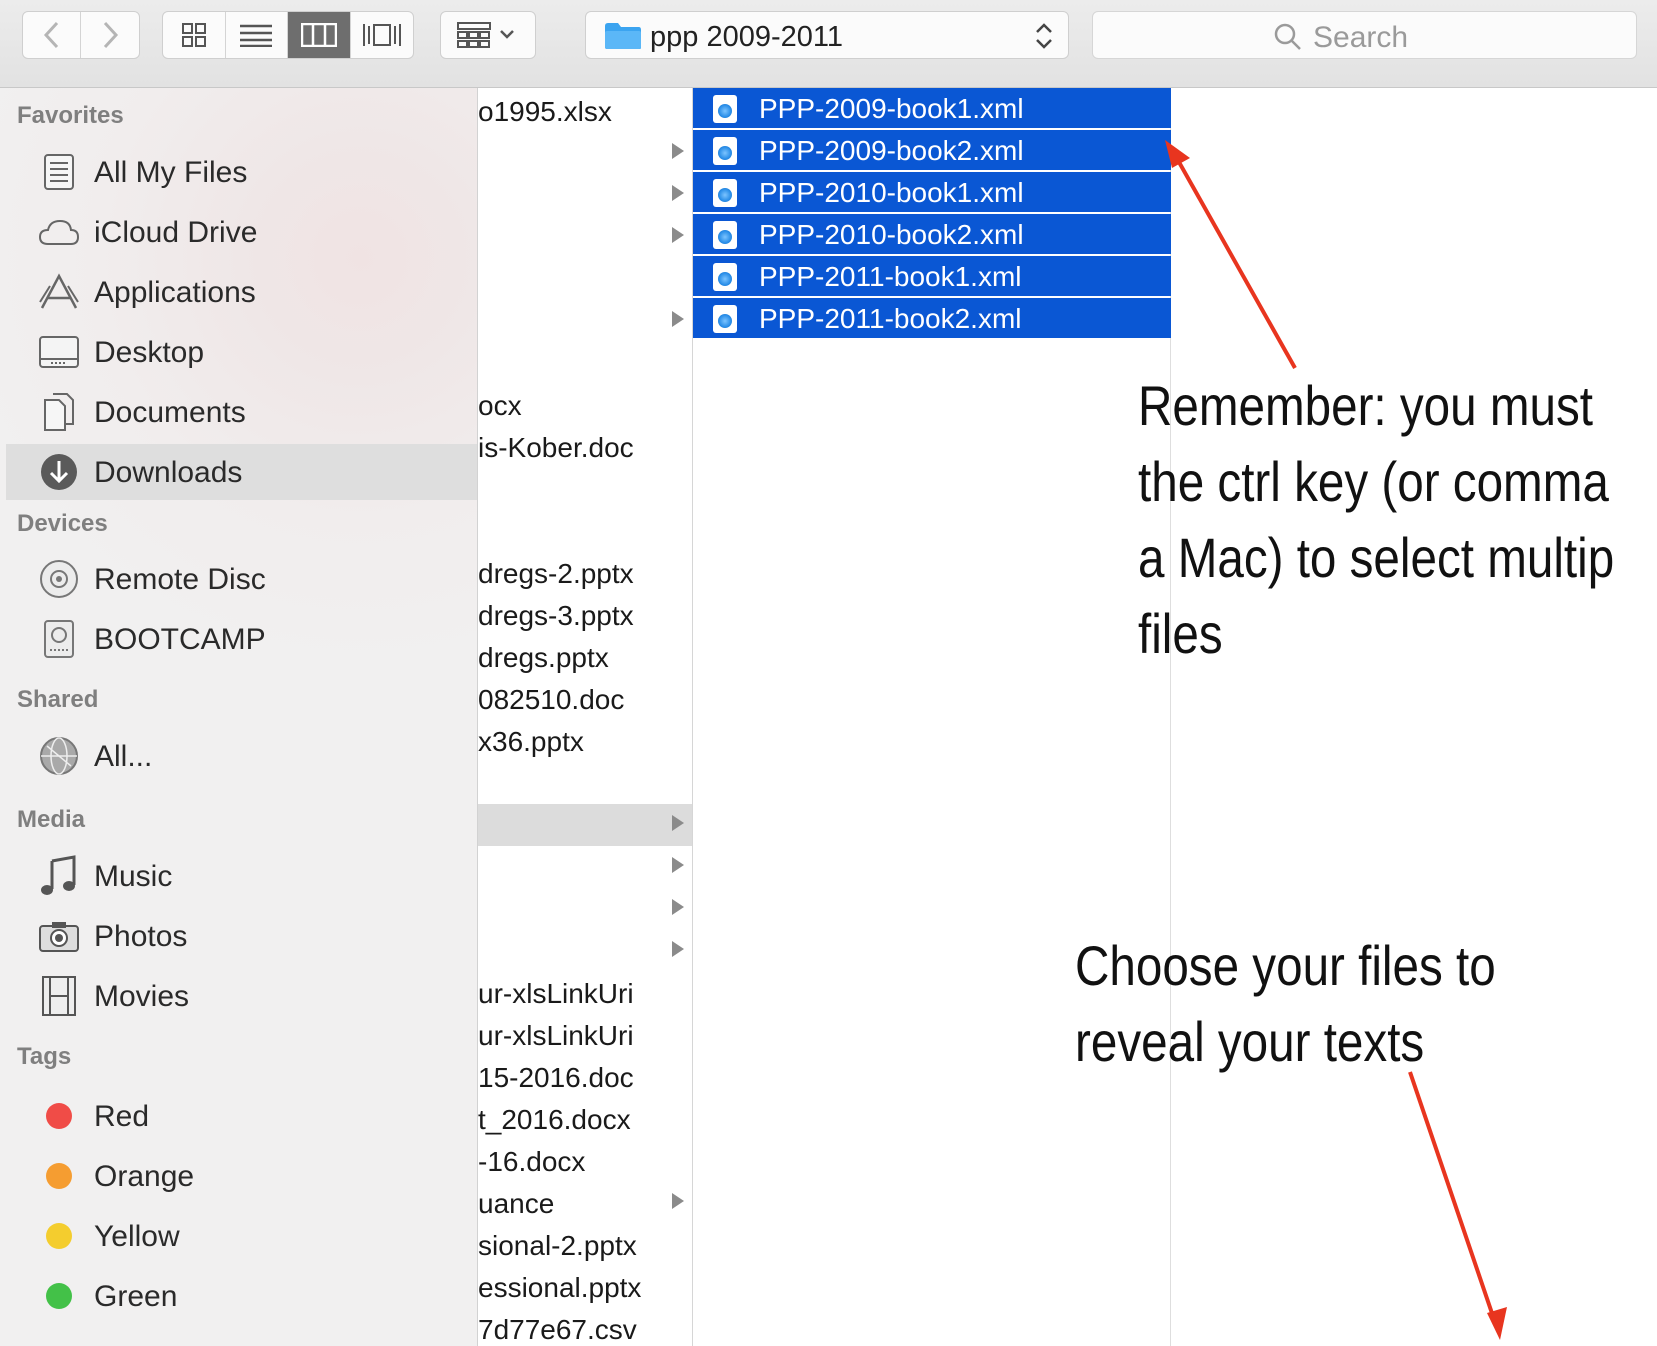 The width and height of the screenshot is (1657, 1346). Describe the element at coordinates (171, 172) in the screenshot. I see `sidebar-item-label: All My Files` at that location.